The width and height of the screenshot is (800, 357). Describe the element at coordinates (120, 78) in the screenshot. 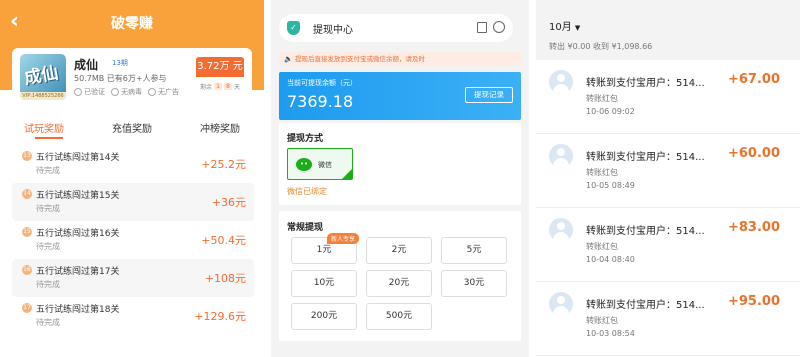

I see `game-size: 50.7MB 已有6万+人参与` at that location.